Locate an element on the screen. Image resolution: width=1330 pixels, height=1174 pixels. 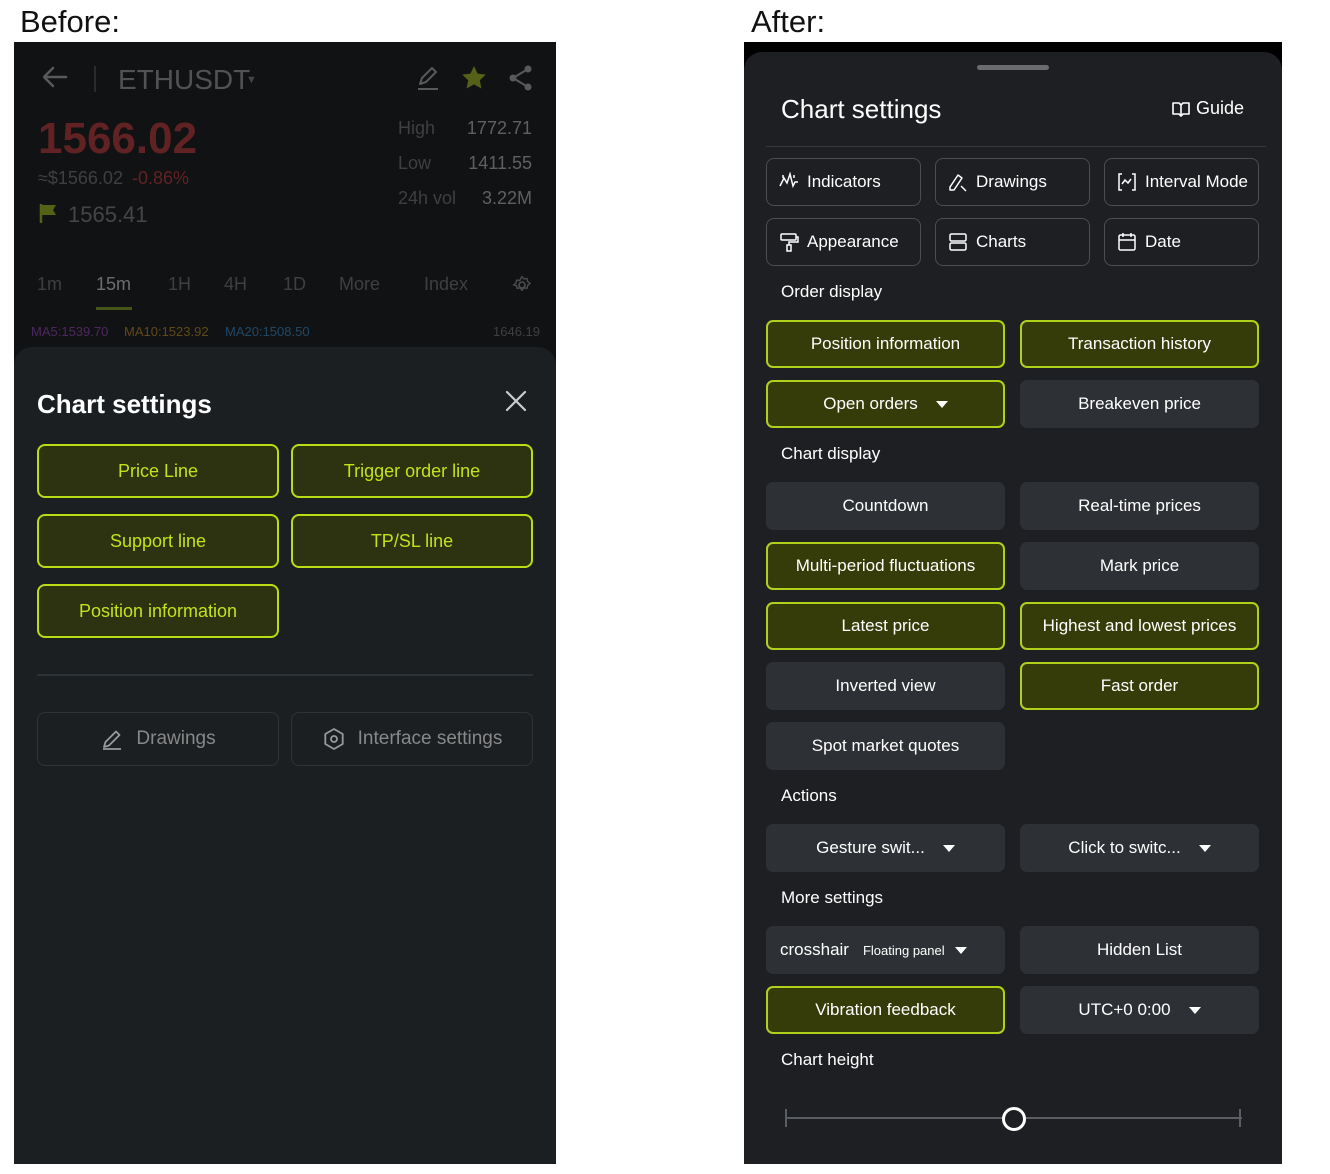
drawings-label: Drawings is located at coordinates (1011, 181).